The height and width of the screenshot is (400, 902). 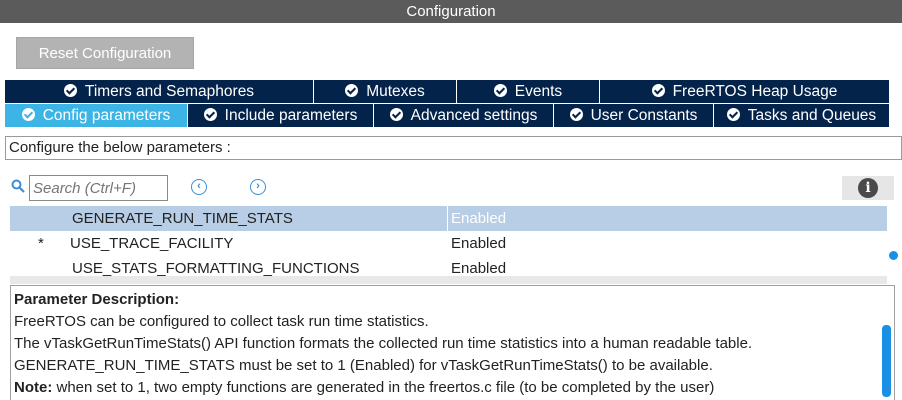 What do you see at coordinates (96, 115) in the screenshot?
I see `tab-config-parameters: Config parameters` at bounding box center [96, 115].